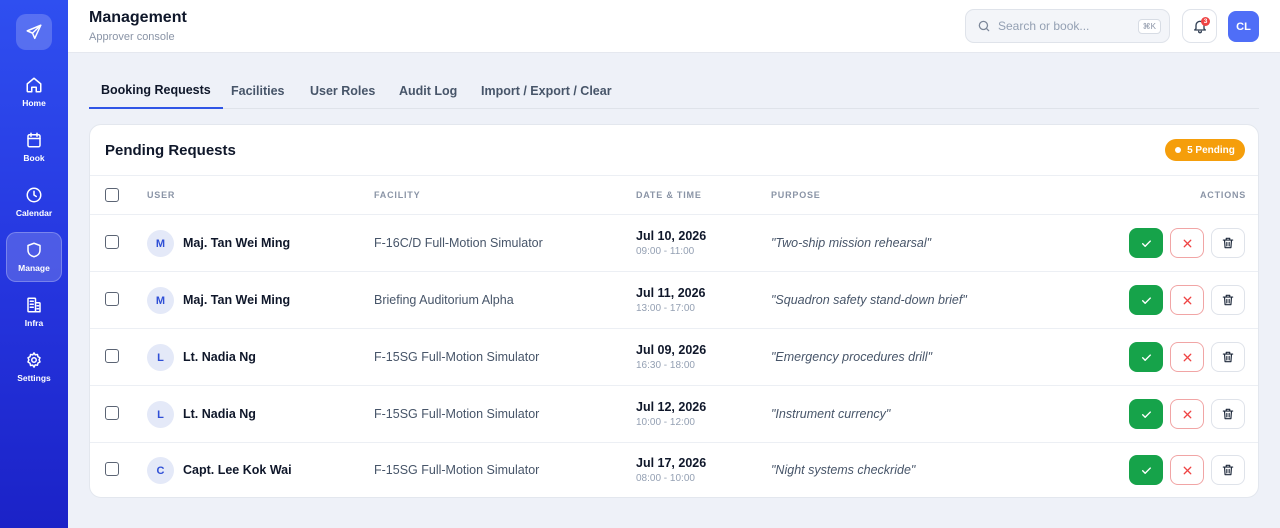 This screenshot has width=1280, height=528. What do you see at coordinates (1178, 150) in the screenshot?
I see `status-dot-icon` at bounding box center [1178, 150].